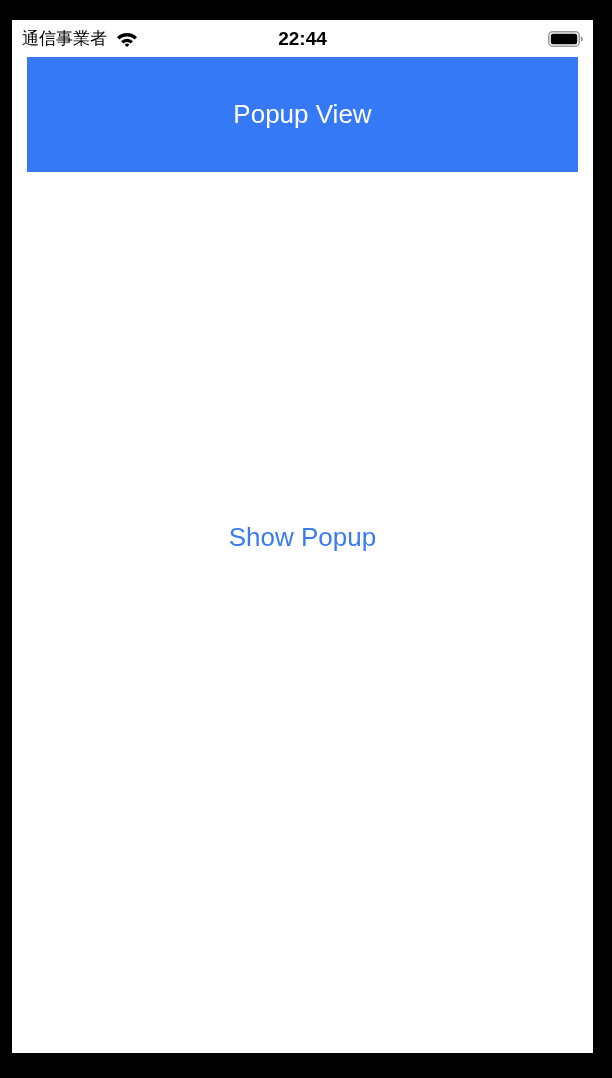 The width and height of the screenshot is (612, 1078). Describe the element at coordinates (302, 537) in the screenshot. I see `show-popup-button: Show Popup` at that location.